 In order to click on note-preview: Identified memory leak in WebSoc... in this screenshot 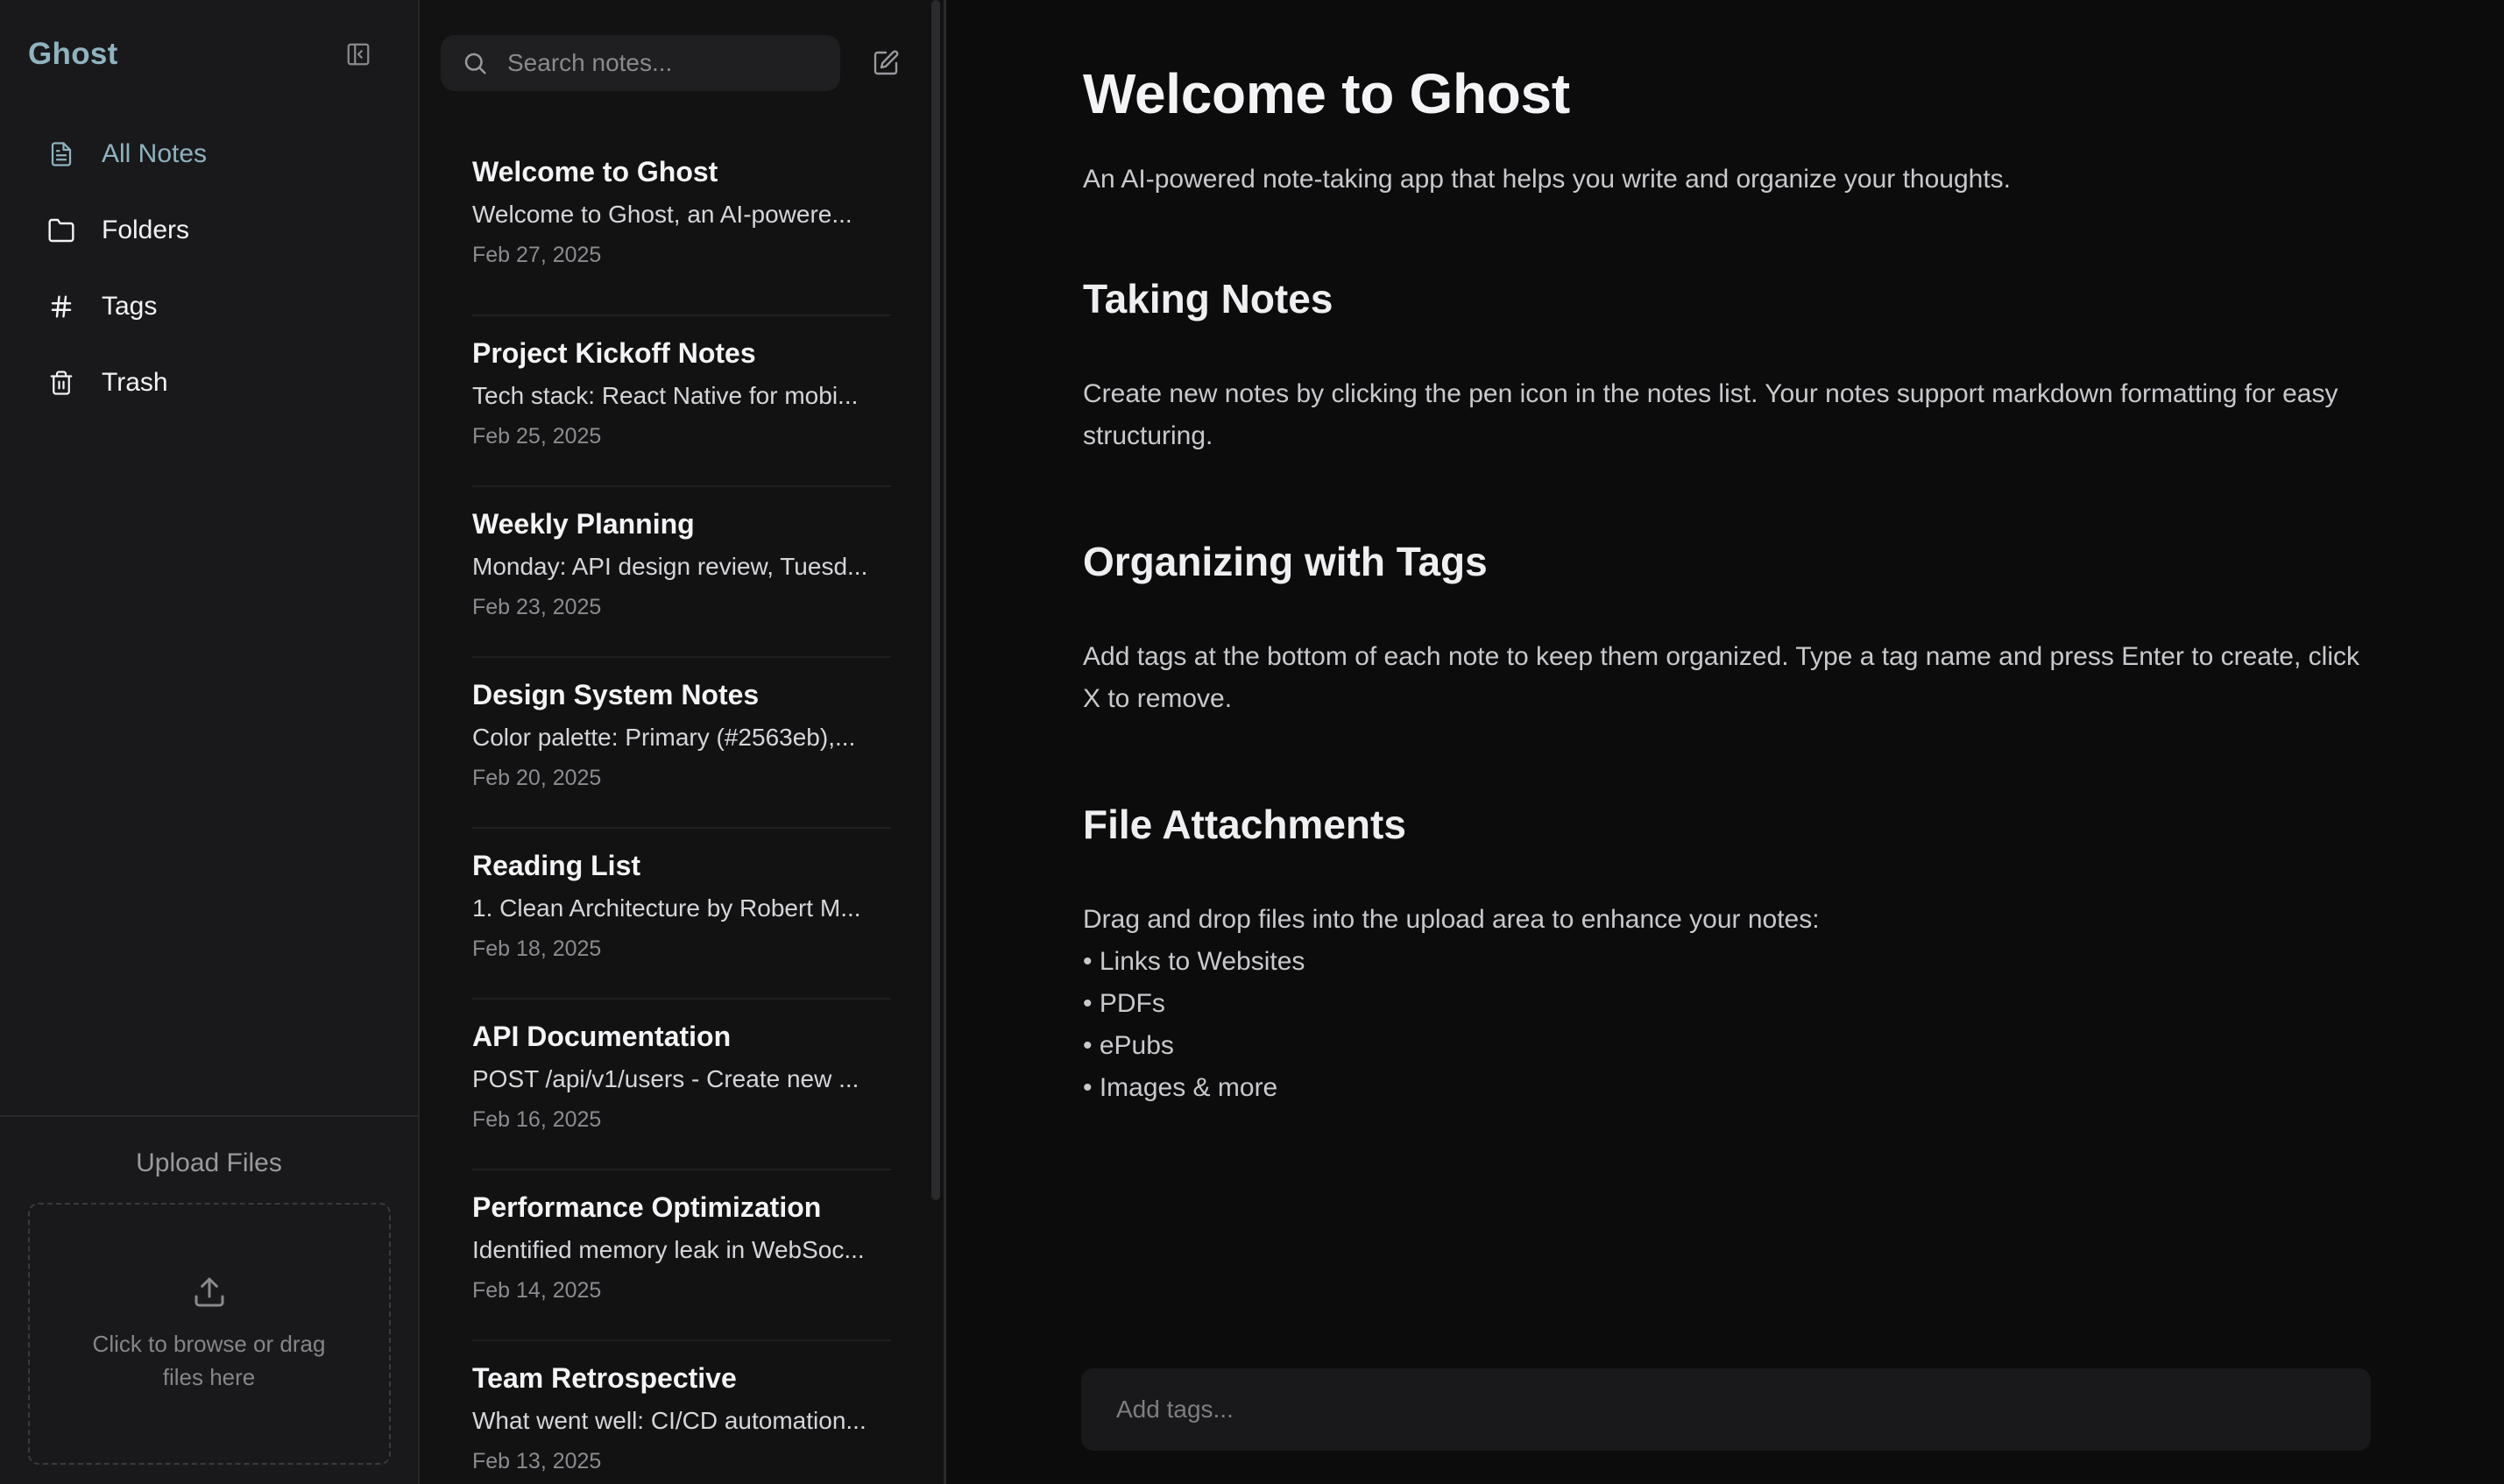, I will do `click(668, 1250)`.